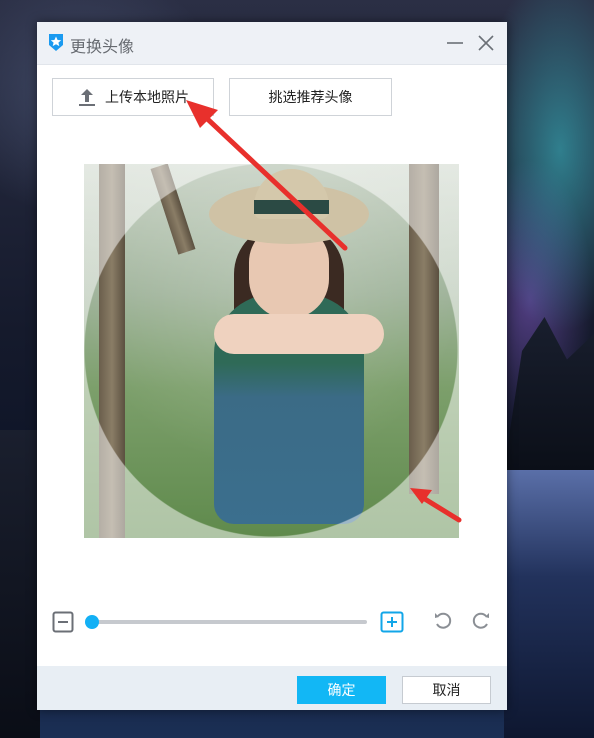 This screenshot has height=738, width=594. What do you see at coordinates (486, 43) in the screenshot?
I see `close-icon` at bounding box center [486, 43].